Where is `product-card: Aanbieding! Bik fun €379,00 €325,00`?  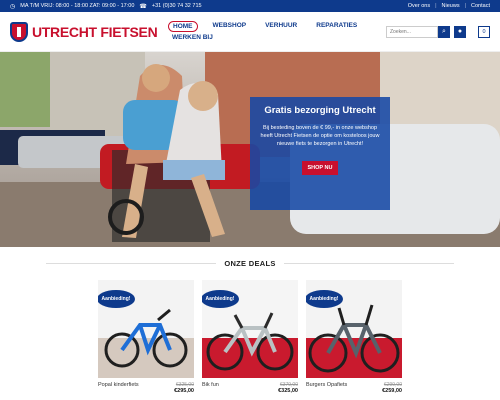
product-card: Aanbieding! Bik fun €379,00 €325,00 is located at coordinates (250, 337).